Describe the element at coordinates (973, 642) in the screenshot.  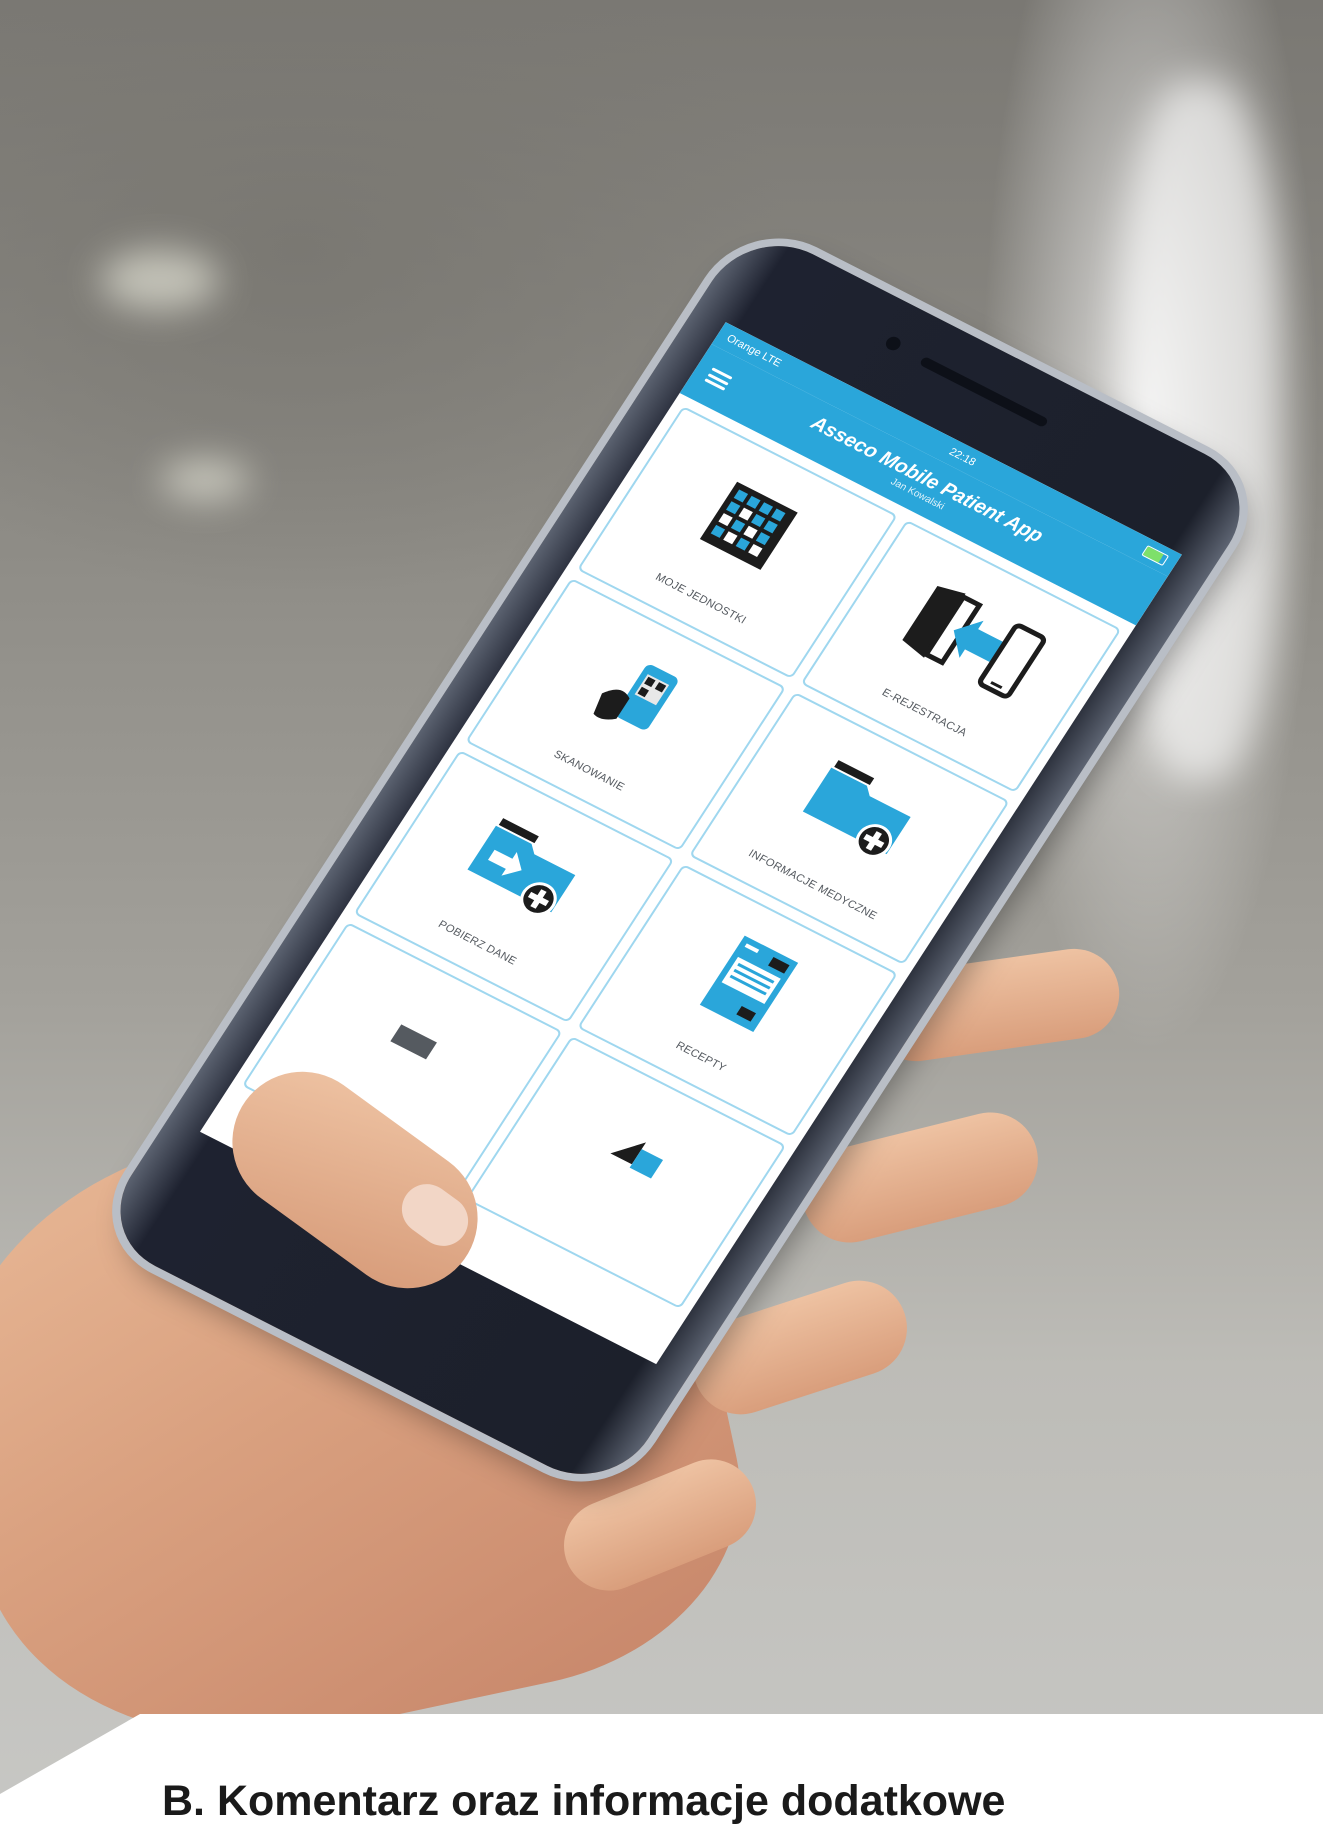
I see `door-to-phone-icon` at that location.